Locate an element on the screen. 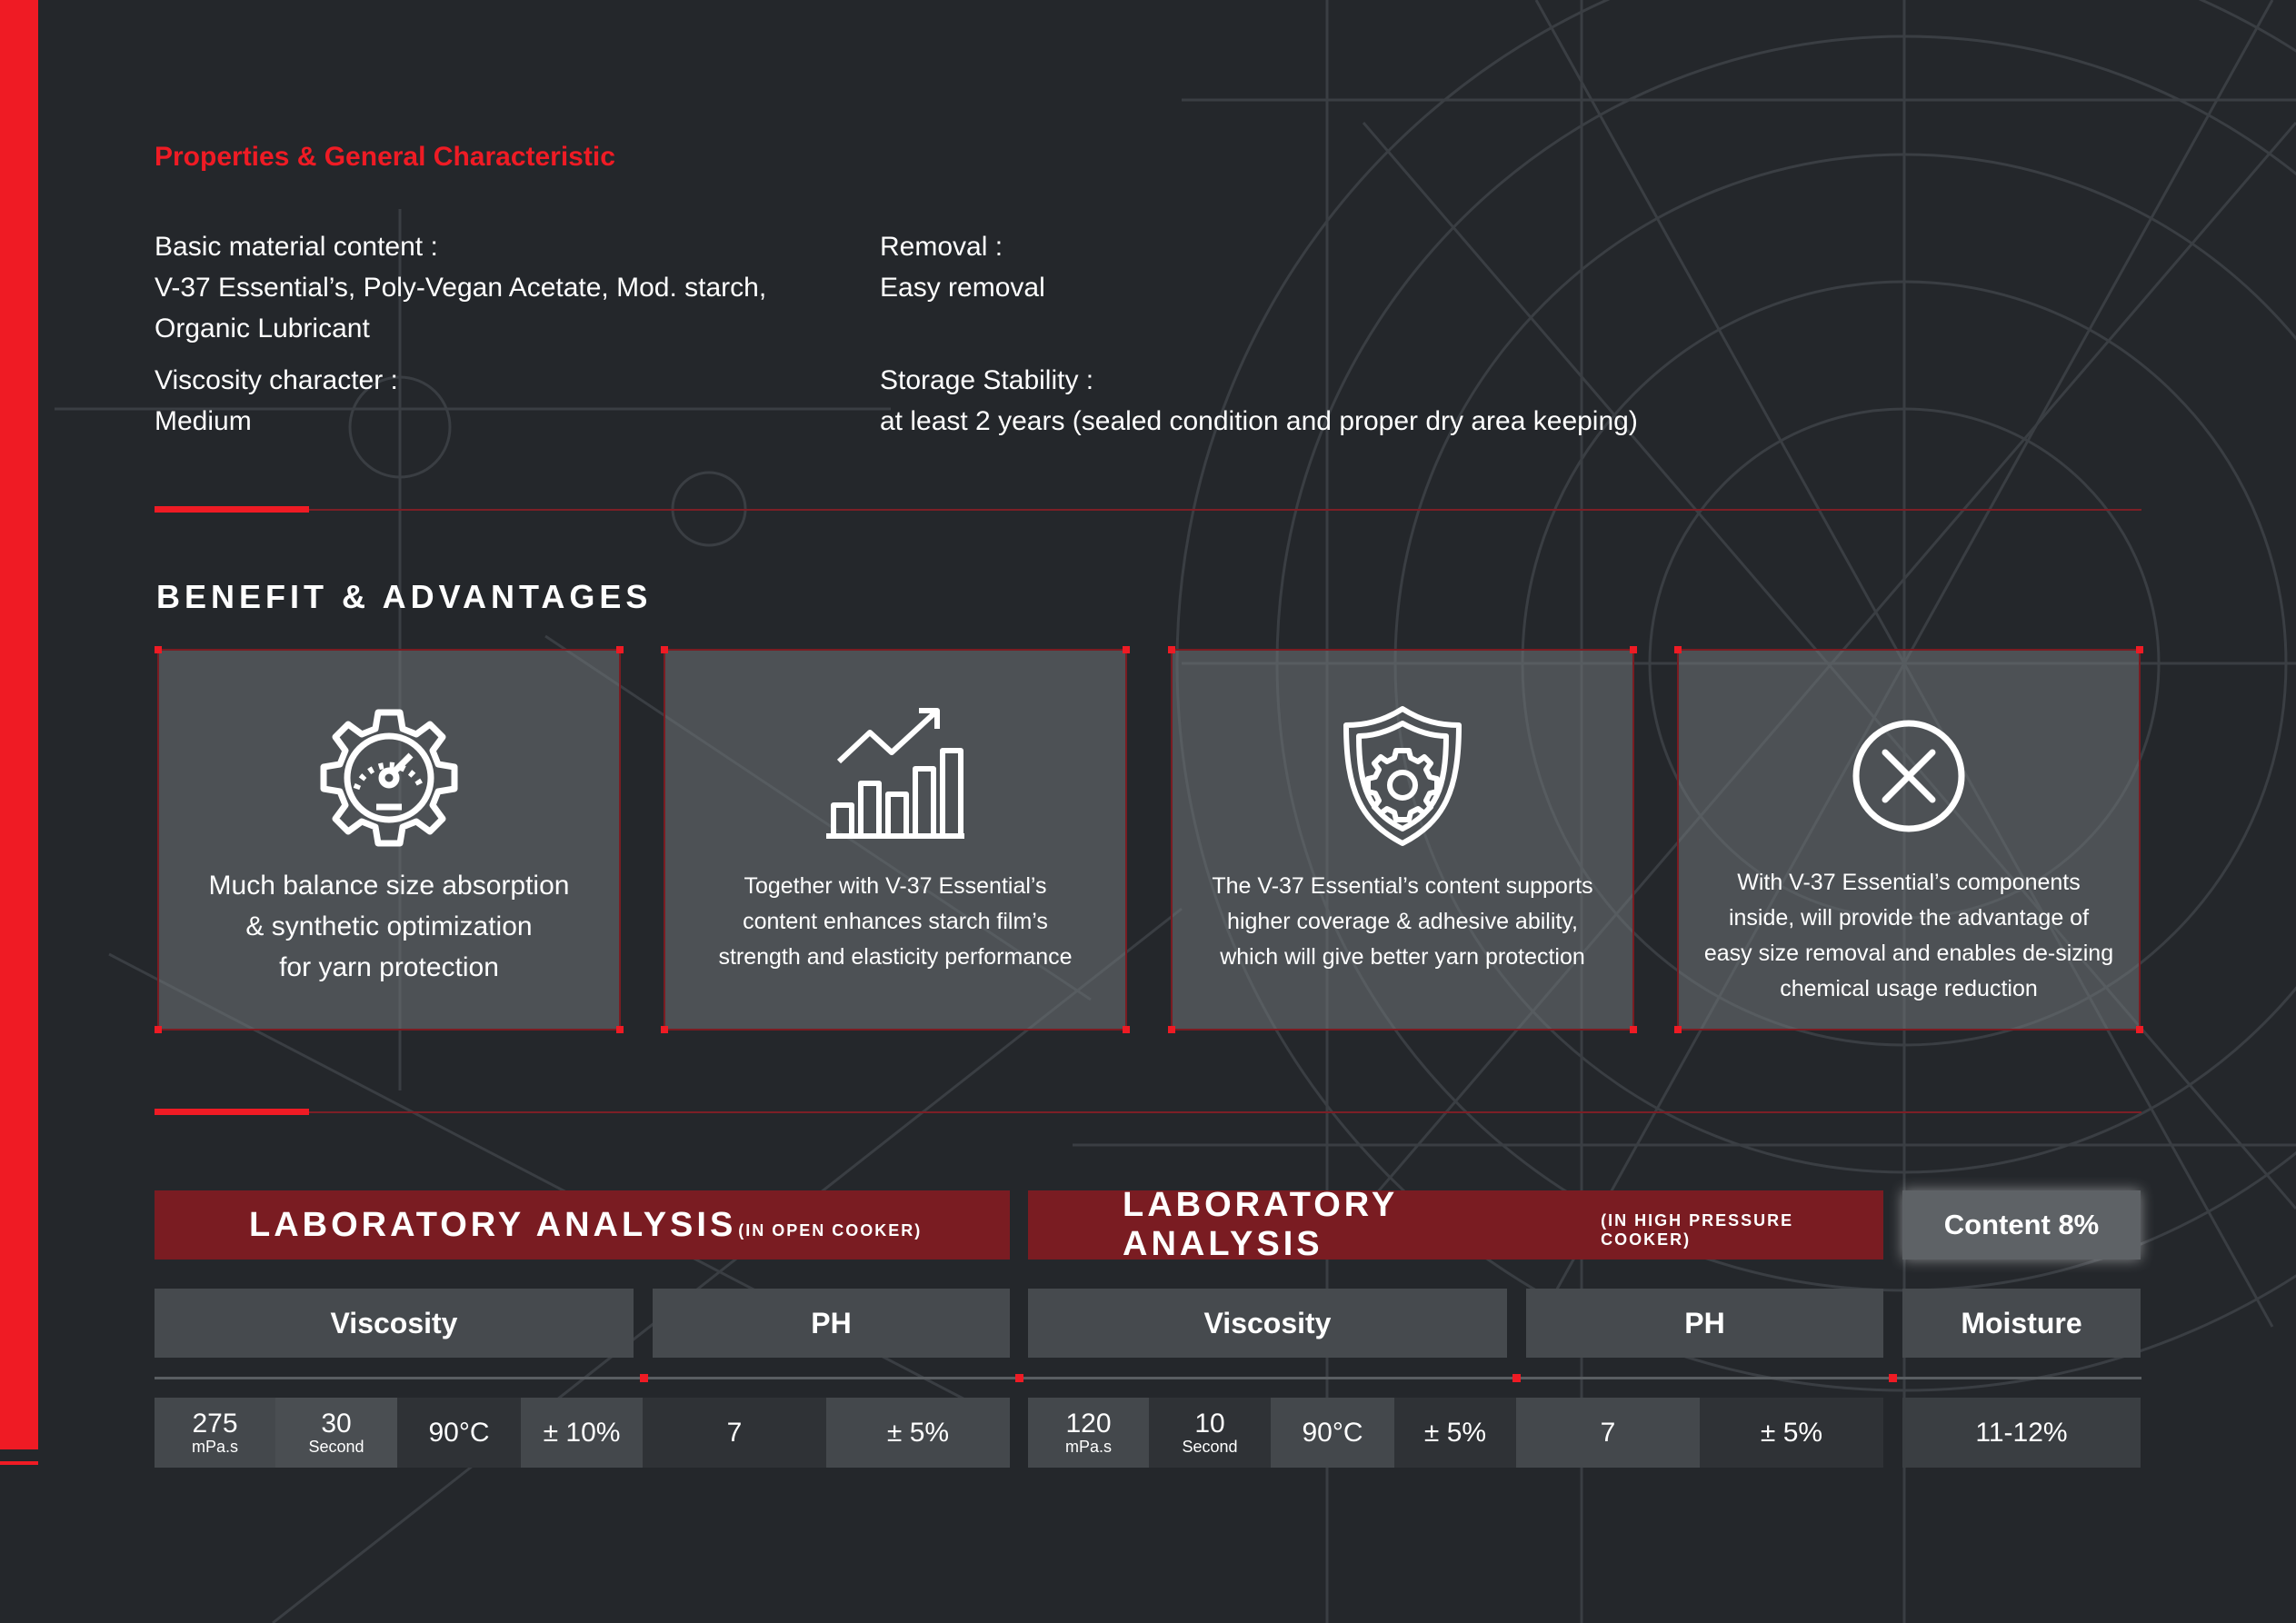 Image resolution: width=2296 pixels, height=1623 pixels. benefit-card-3-line-2: higher coverage & adhesive ability, is located at coordinates (1402, 921).